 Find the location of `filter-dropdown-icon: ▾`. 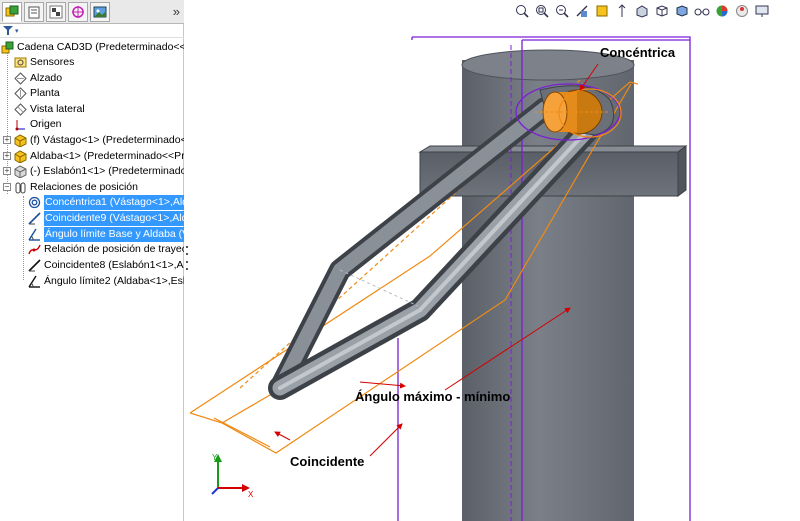

filter-dropdown-icon: ▾ is located at coordinates (17, 31).